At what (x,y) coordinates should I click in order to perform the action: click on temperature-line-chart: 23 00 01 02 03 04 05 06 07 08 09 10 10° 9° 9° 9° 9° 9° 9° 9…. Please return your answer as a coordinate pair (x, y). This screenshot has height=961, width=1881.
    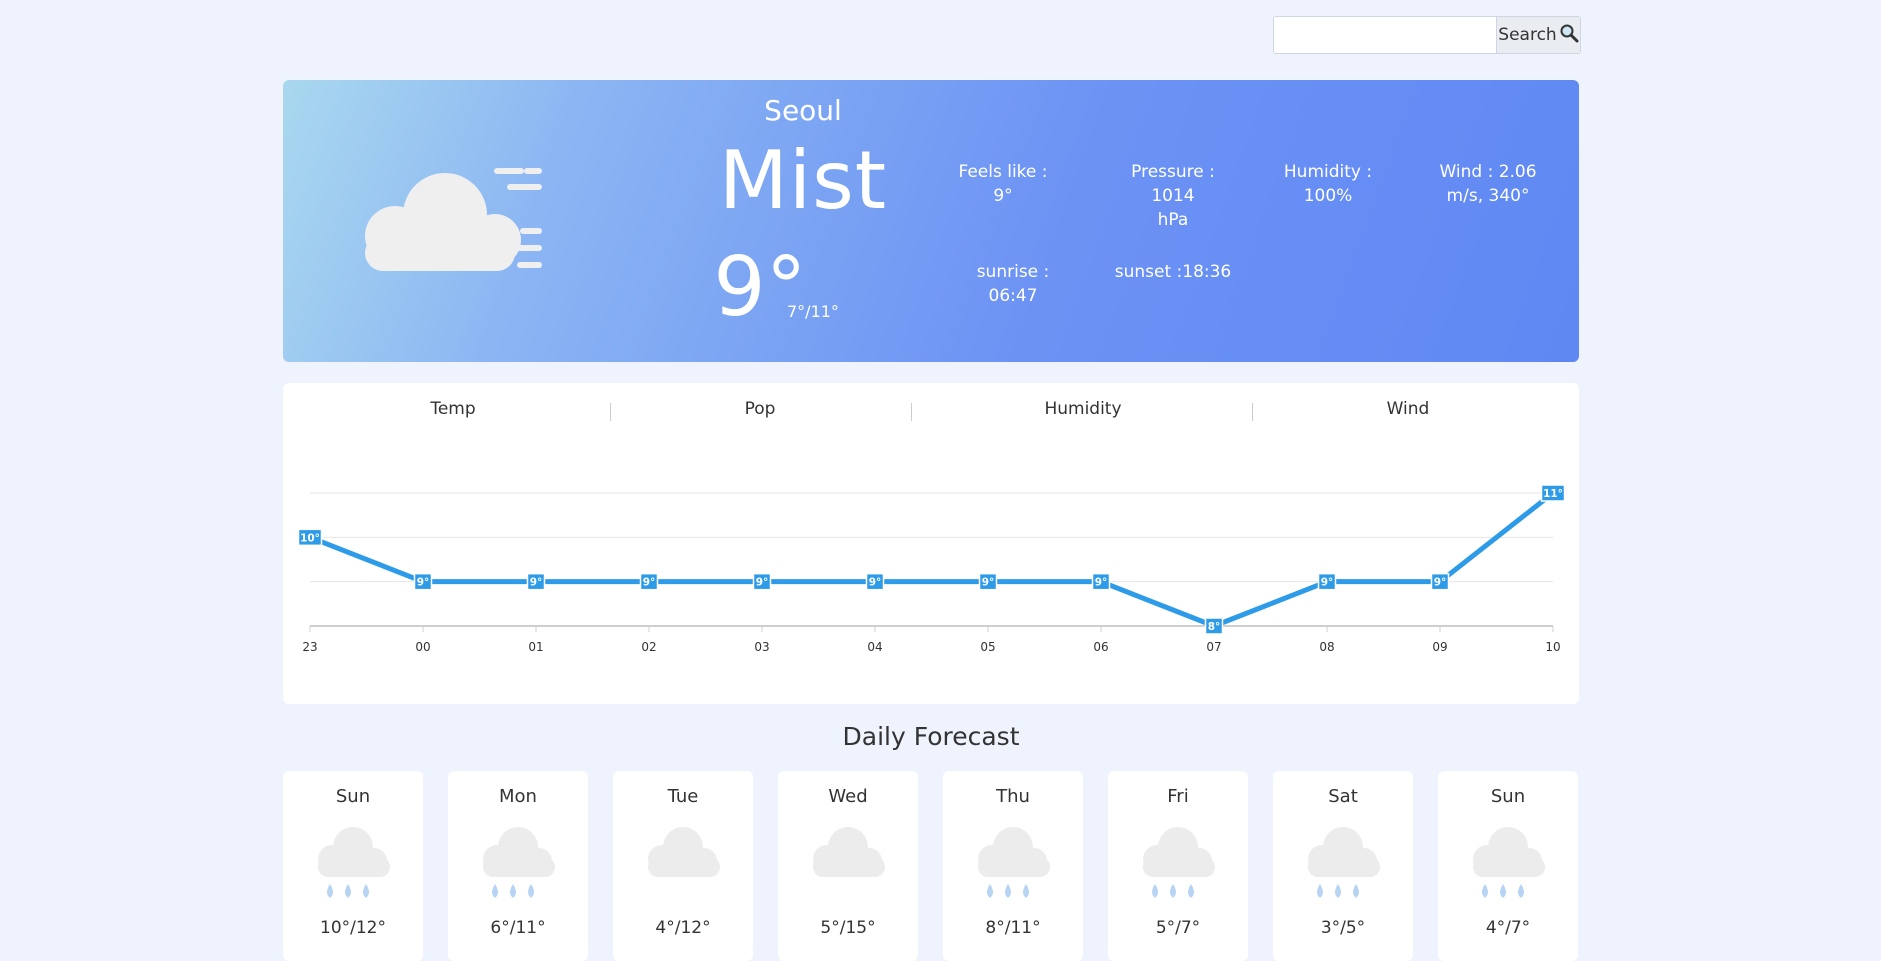
    Looking at the image, I should click on (931, 569).